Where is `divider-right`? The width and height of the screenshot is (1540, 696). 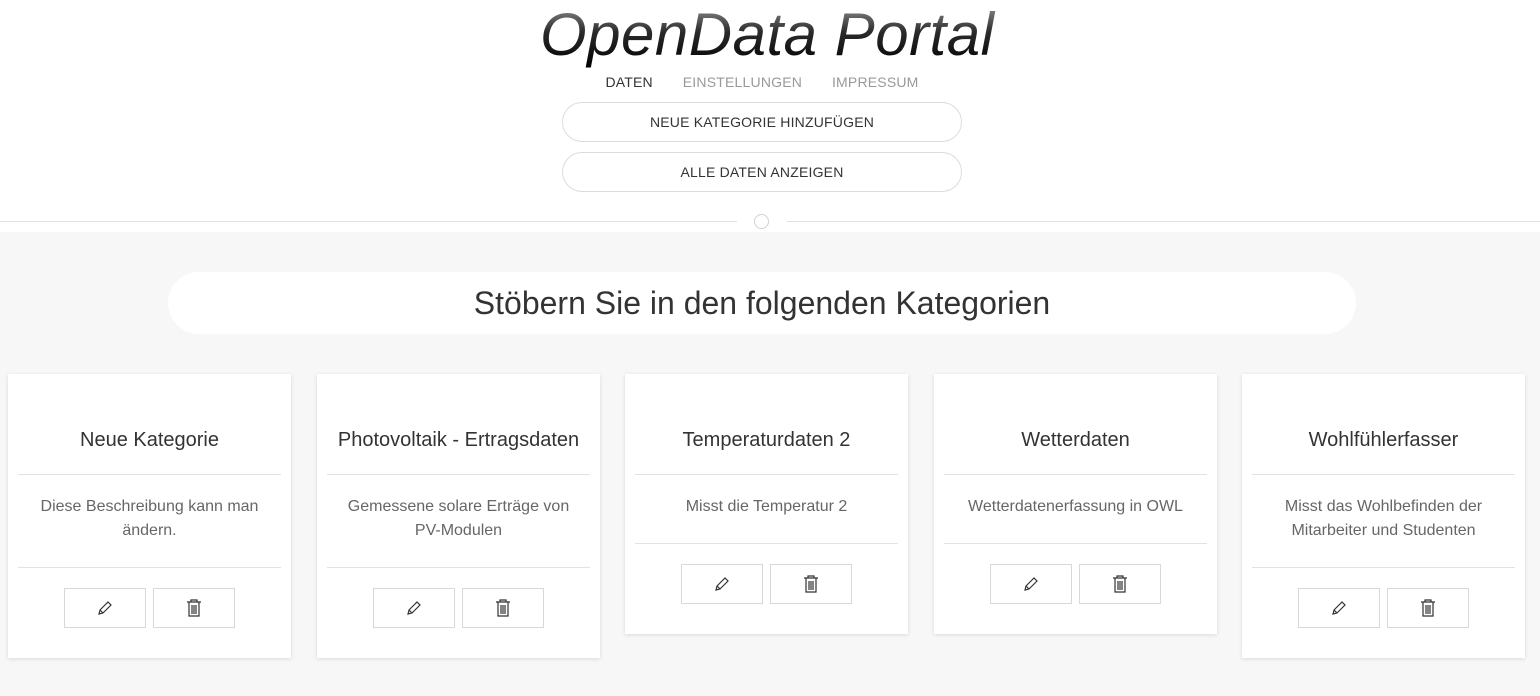 divider-right is located at coordinates (1163, 221).